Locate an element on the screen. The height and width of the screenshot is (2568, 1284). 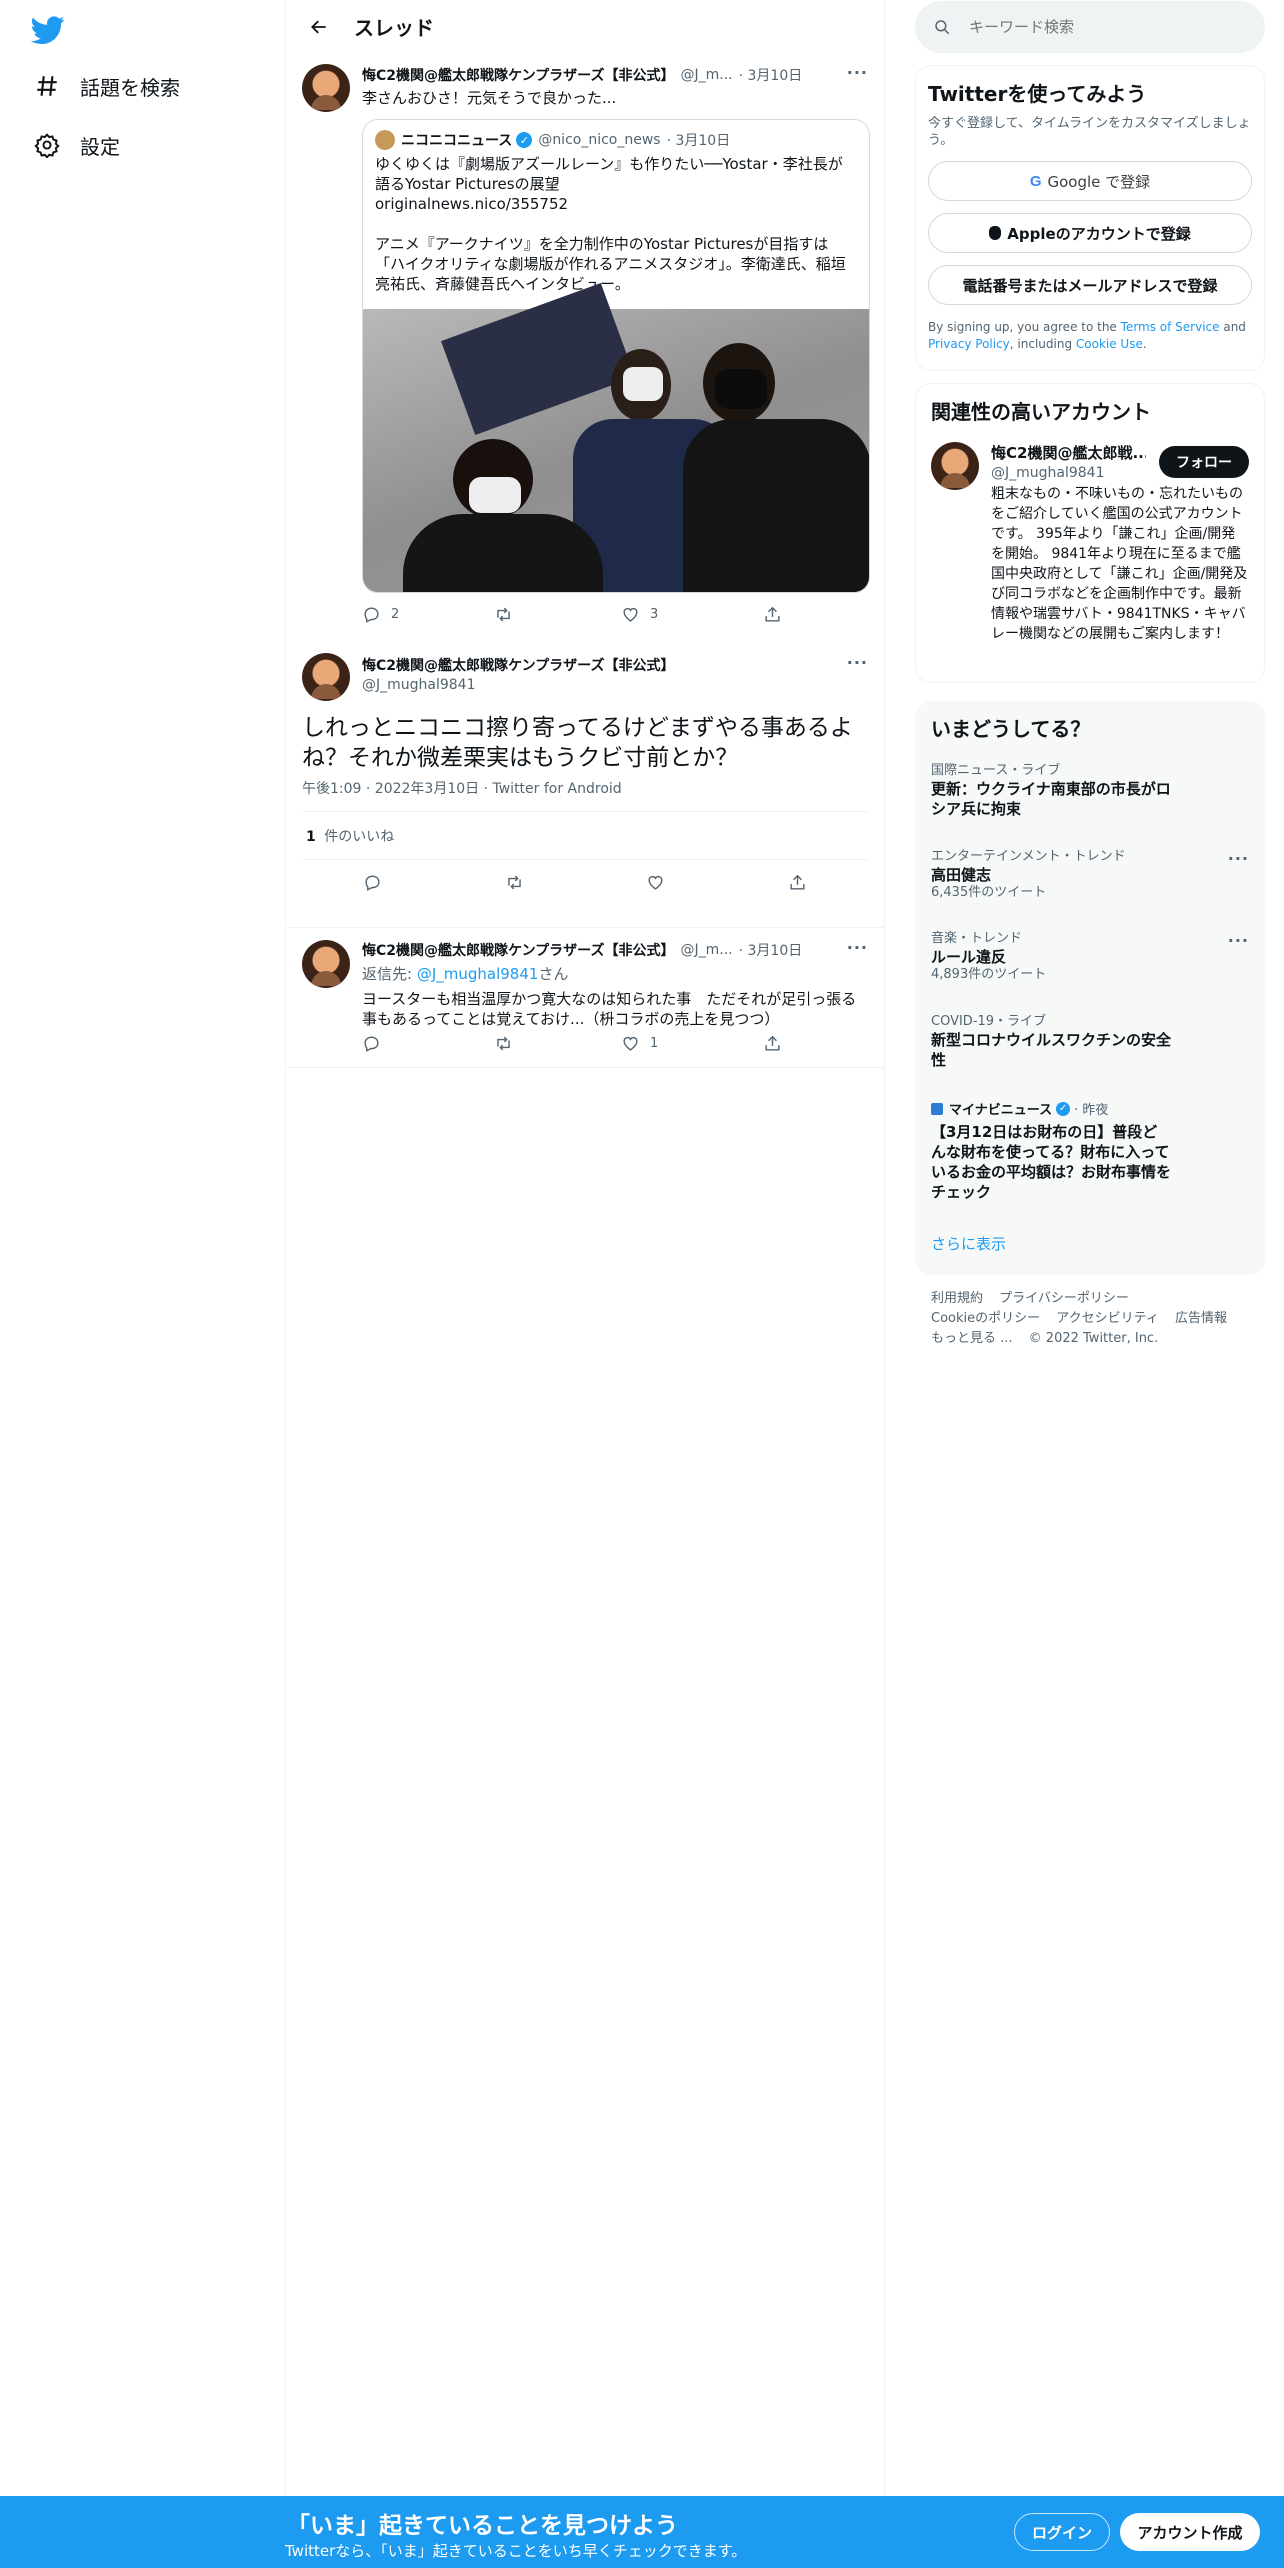
reply-to-line: 返信先: @J_mughal9841さん is located at coordinates (582, 973).